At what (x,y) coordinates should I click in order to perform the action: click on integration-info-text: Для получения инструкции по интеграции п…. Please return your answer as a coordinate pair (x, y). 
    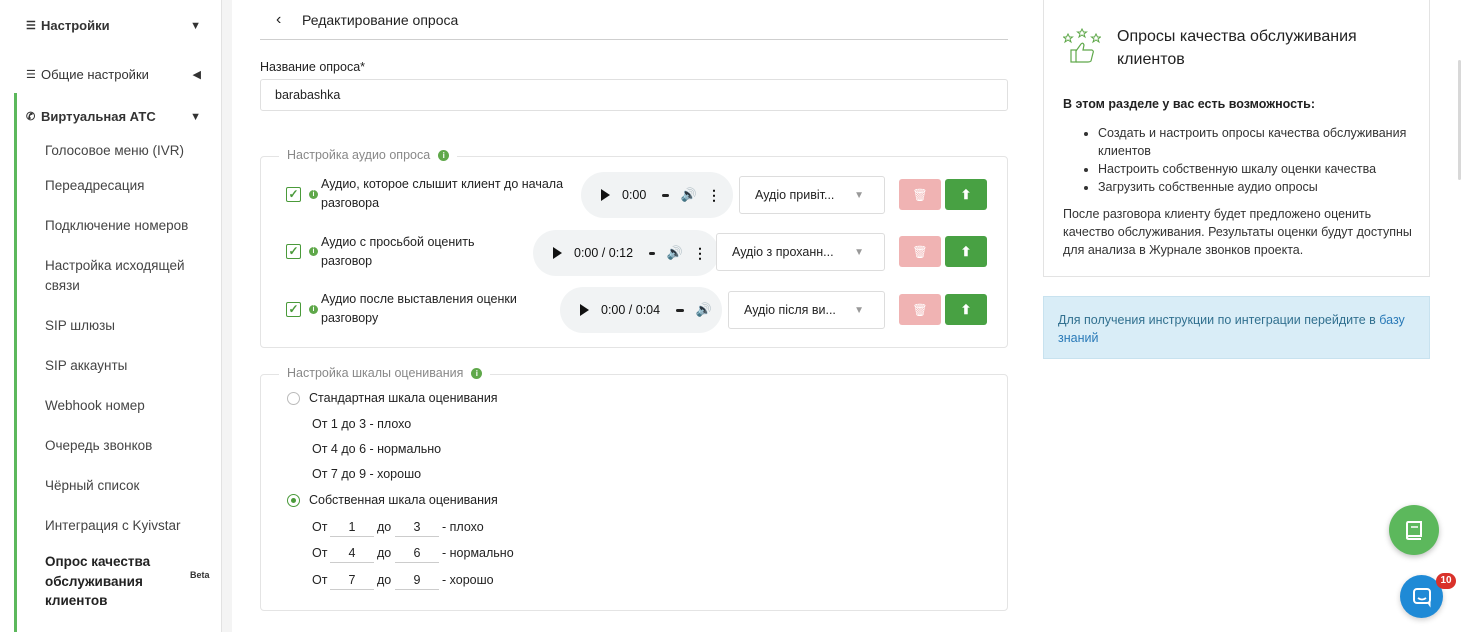
    Looking at the image, I should click on (1217, 320).